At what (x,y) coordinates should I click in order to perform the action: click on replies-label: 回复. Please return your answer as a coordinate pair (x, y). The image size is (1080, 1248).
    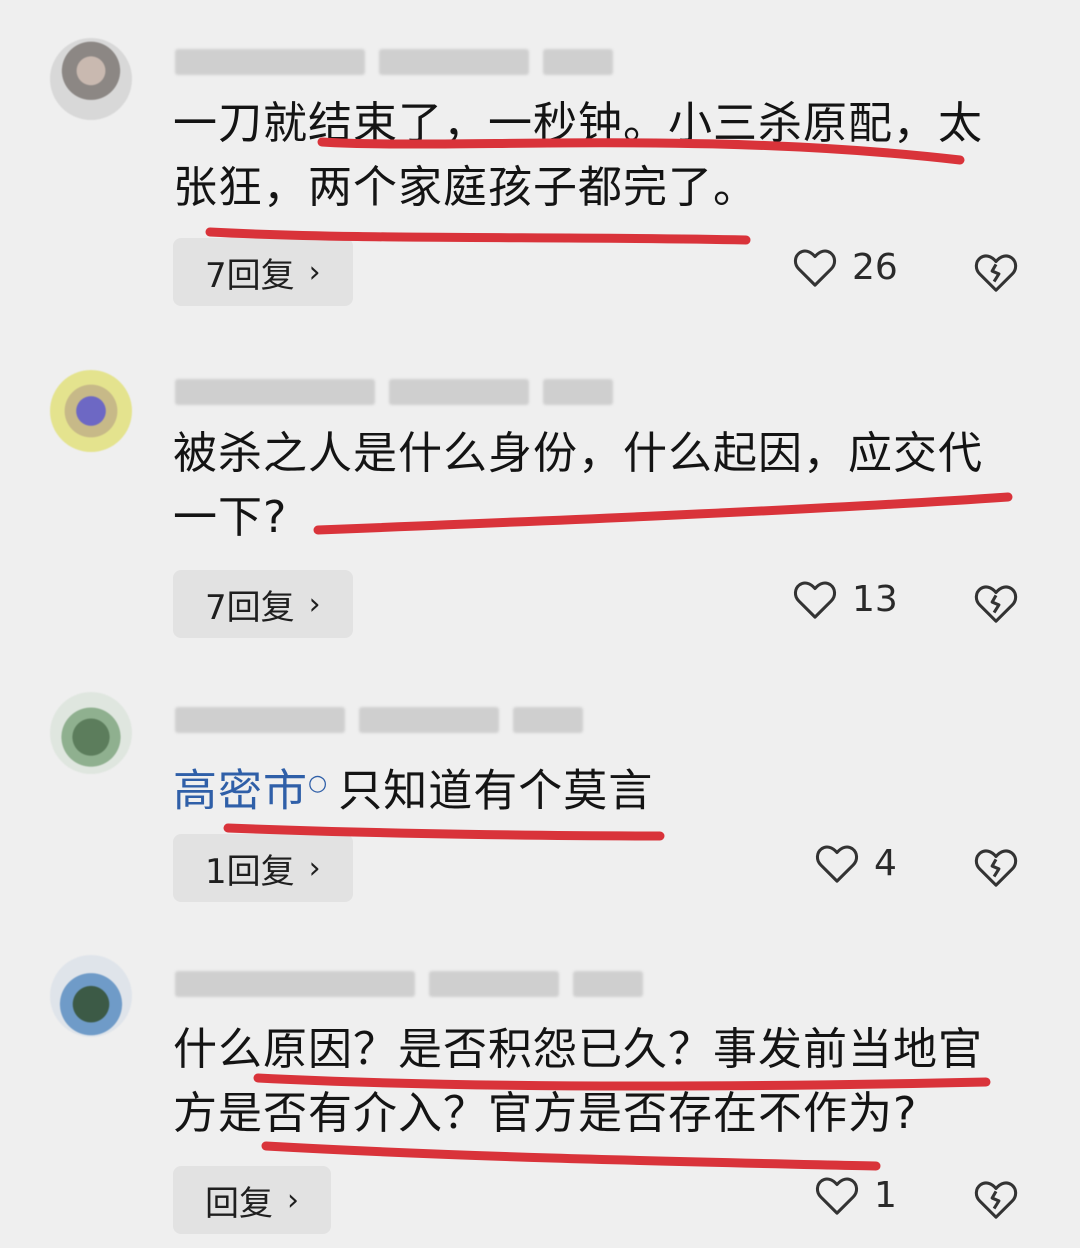
    Looking at the image, I should click on (239, 1203).